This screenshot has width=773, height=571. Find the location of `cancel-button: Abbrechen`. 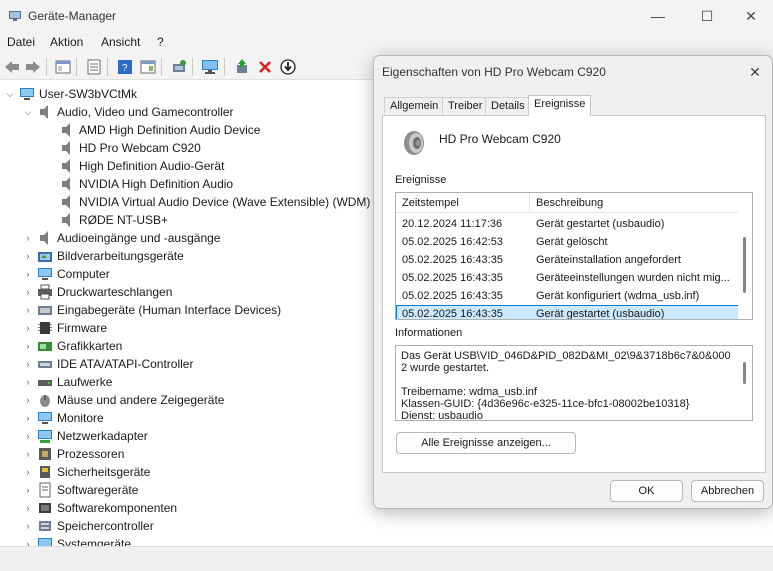

cancel-button: Abbrechen is located at coordinates (727, 491).